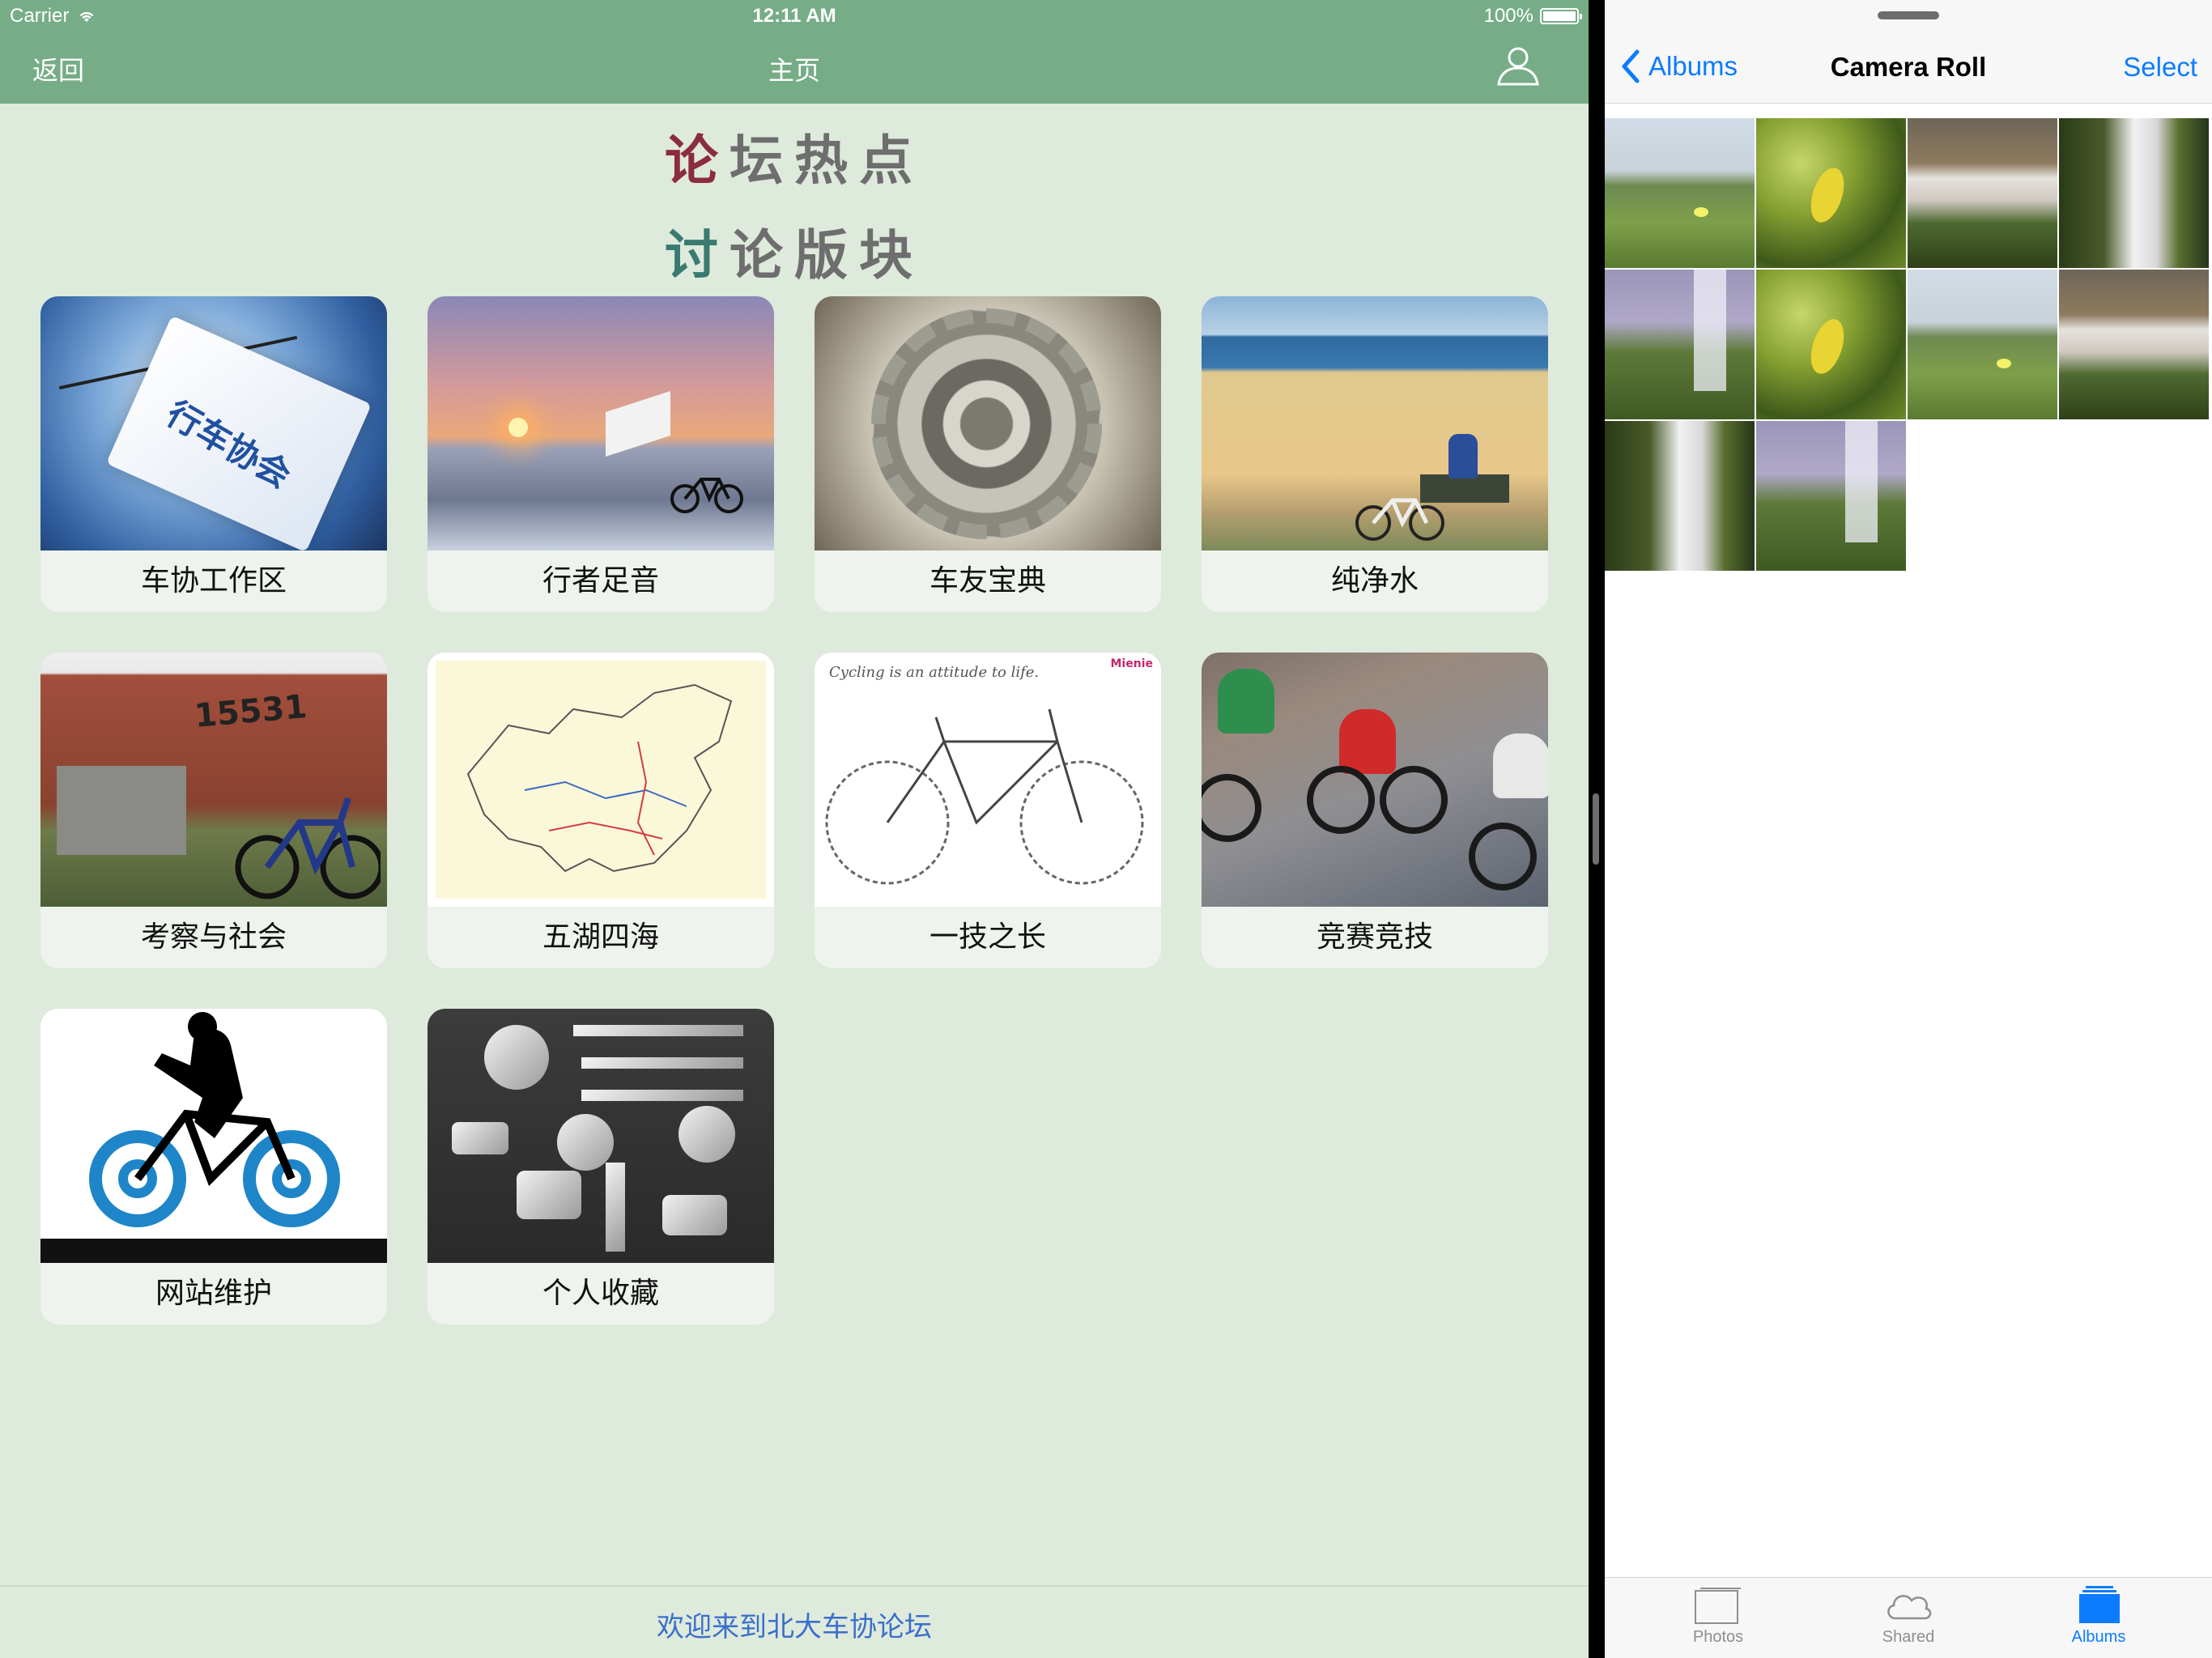 This screenshot has height=1658, width=2212. I want to click on board-card-far-and-wide: 五湖四海, so click(601, 810).